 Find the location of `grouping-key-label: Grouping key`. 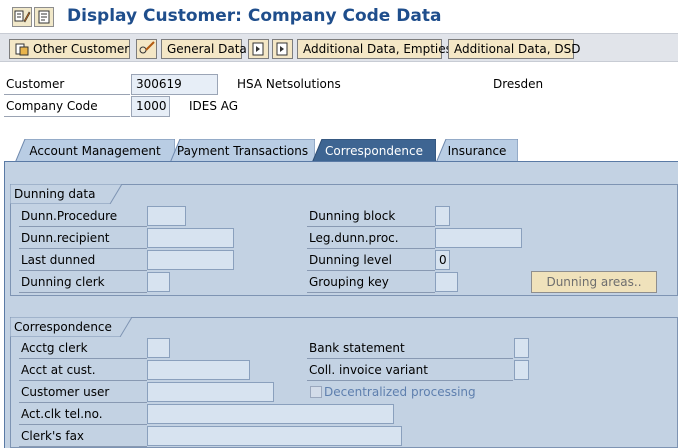

grouping-key-label: Grouping key is located at coordinates (349, 282).